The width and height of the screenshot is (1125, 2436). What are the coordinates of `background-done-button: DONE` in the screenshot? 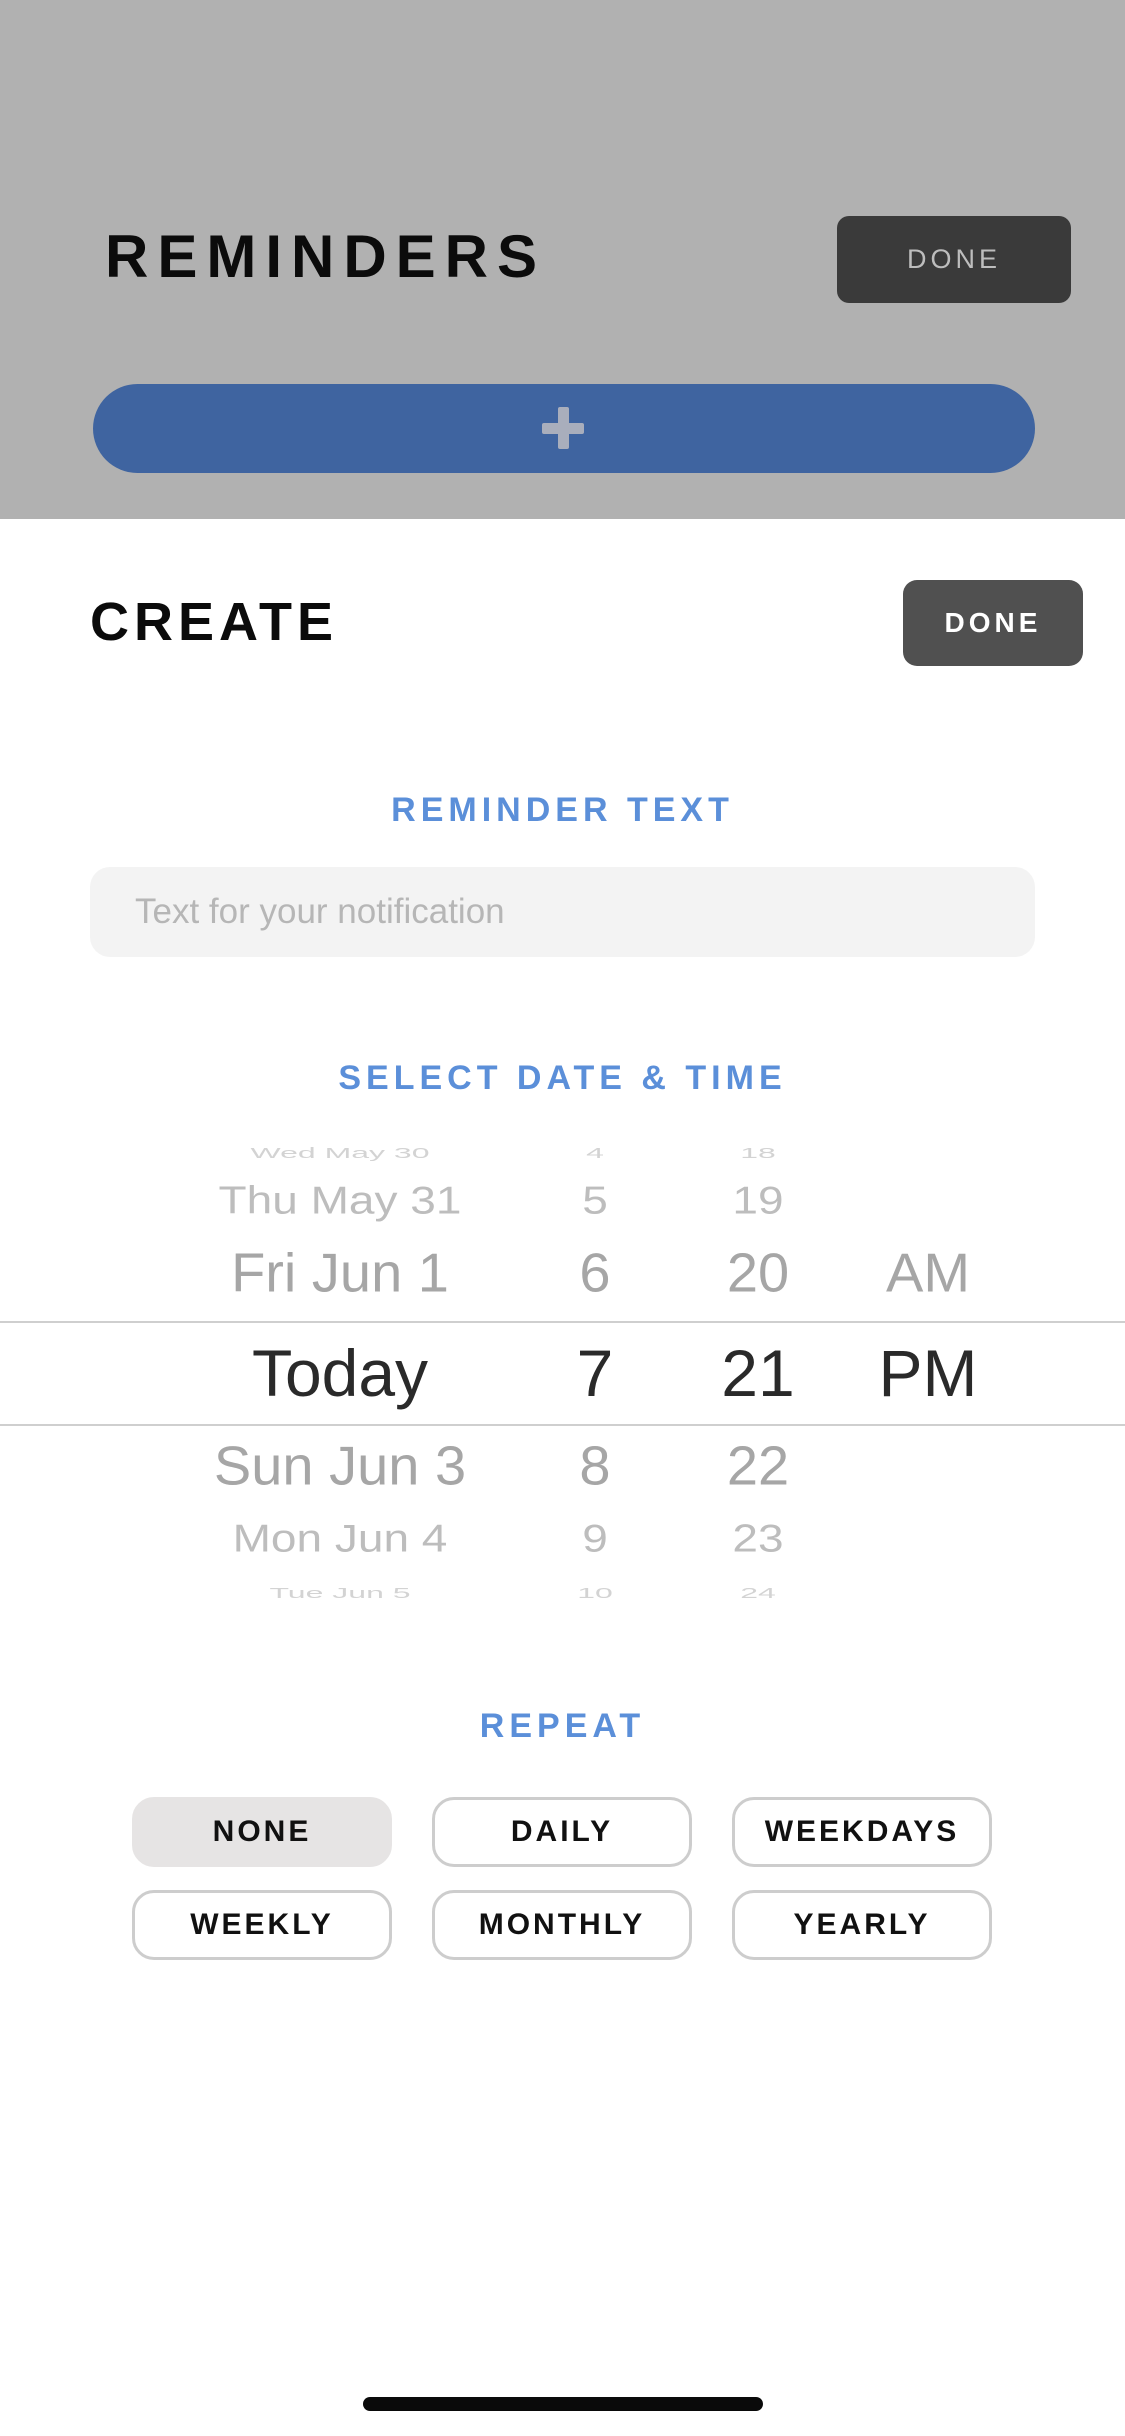 It's located at (954, 259).